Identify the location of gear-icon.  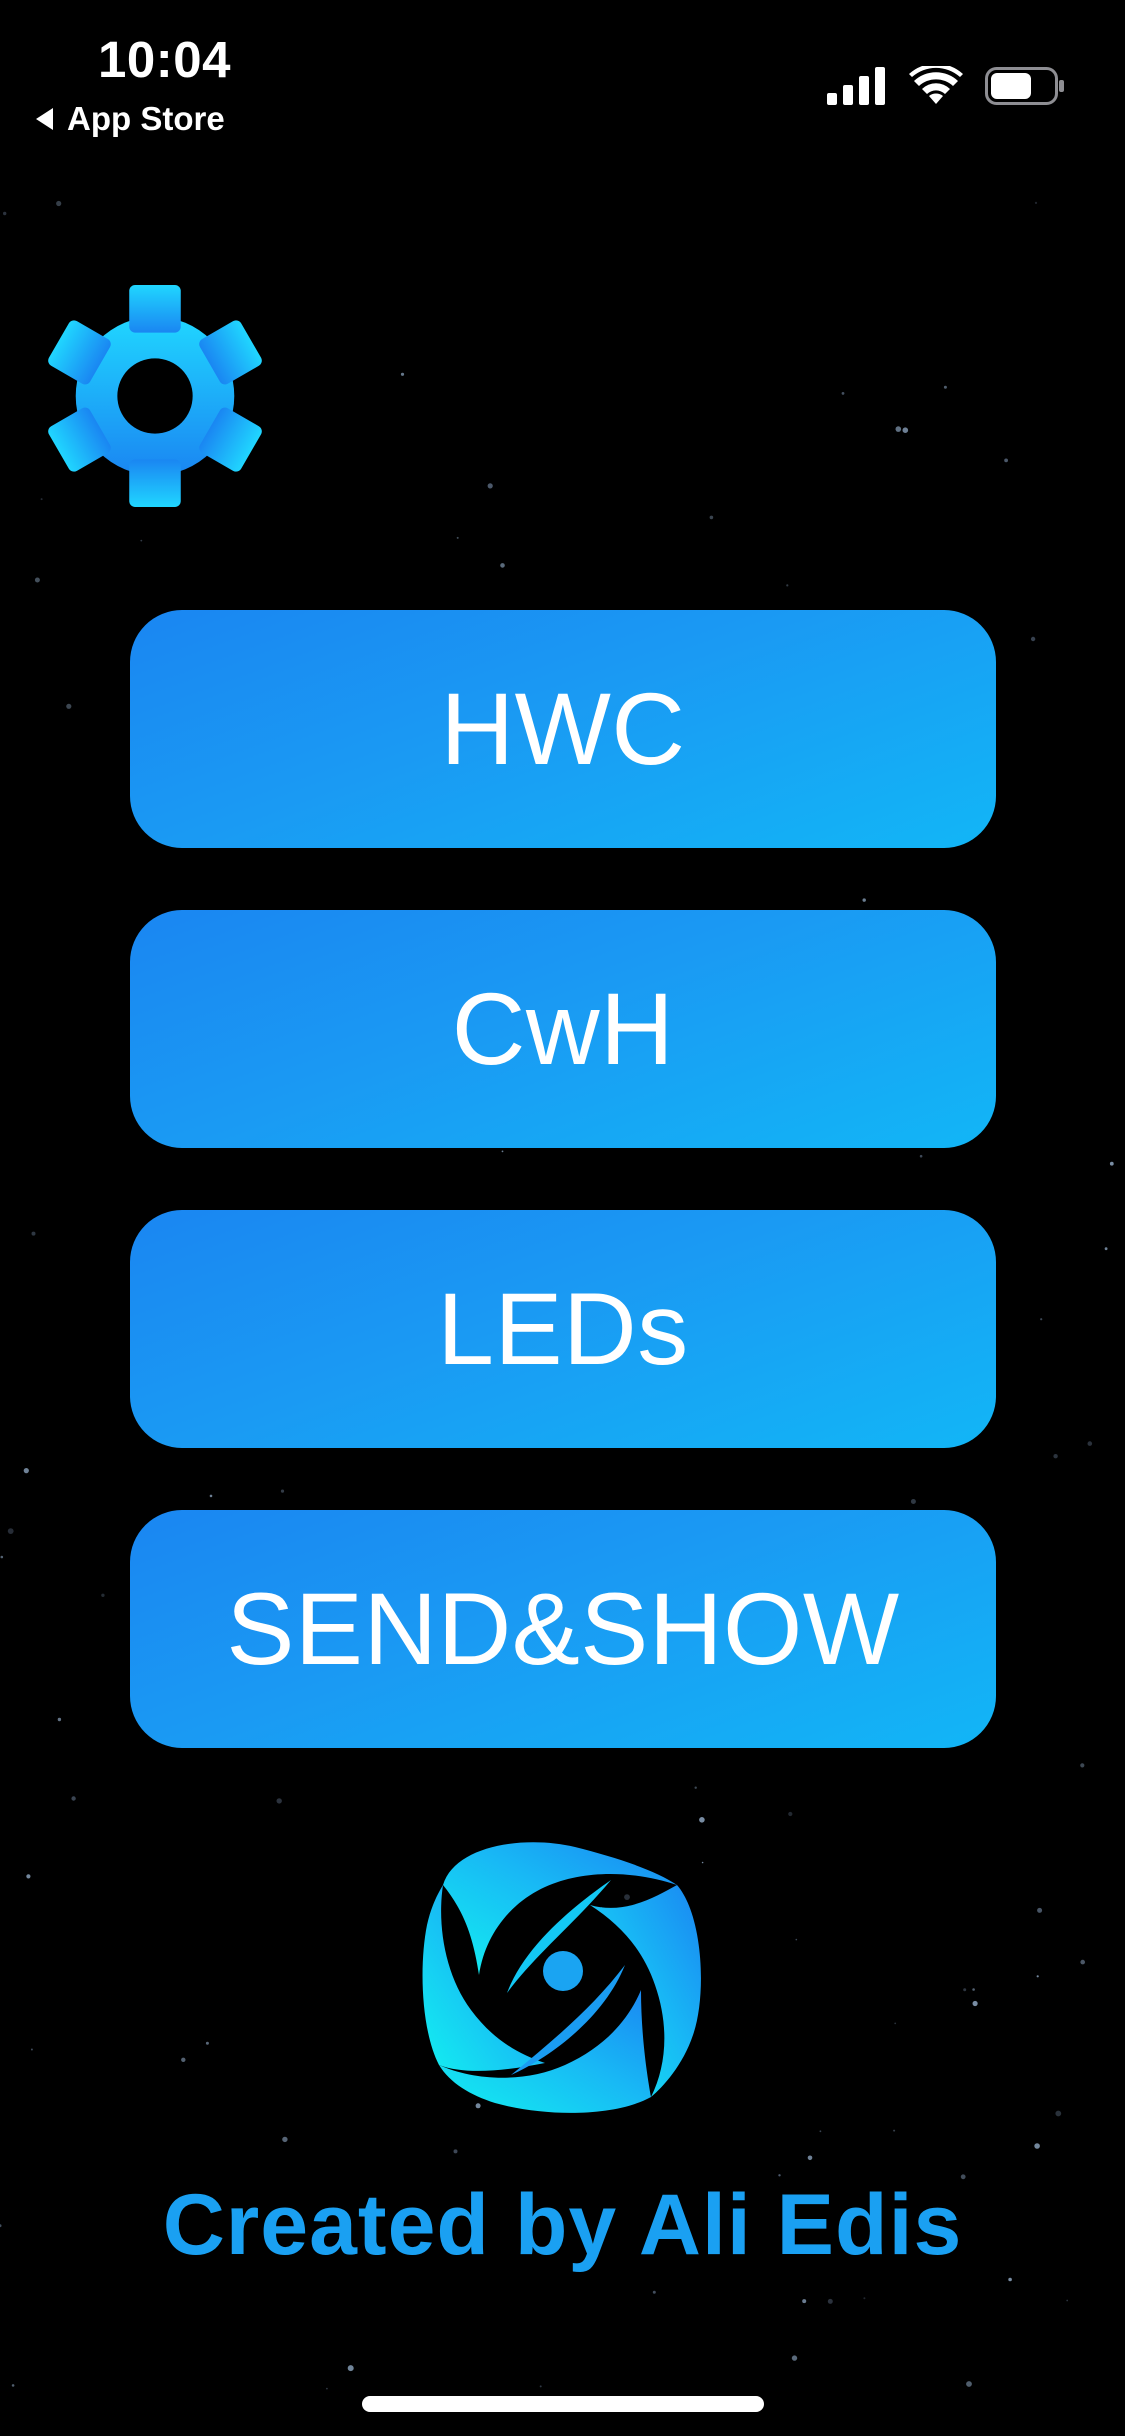
(155, 396).